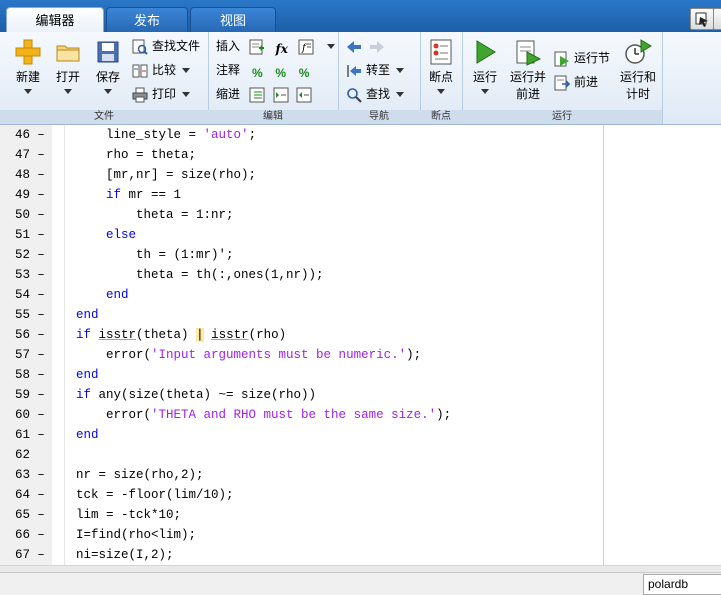 The width and height of the screenshot is (721, 595). What do you see at coordinates (230, 275) in the screenshot?
I see `code-token: theta = th(:,ones(1,nr));` at bounding box center [230, 275].